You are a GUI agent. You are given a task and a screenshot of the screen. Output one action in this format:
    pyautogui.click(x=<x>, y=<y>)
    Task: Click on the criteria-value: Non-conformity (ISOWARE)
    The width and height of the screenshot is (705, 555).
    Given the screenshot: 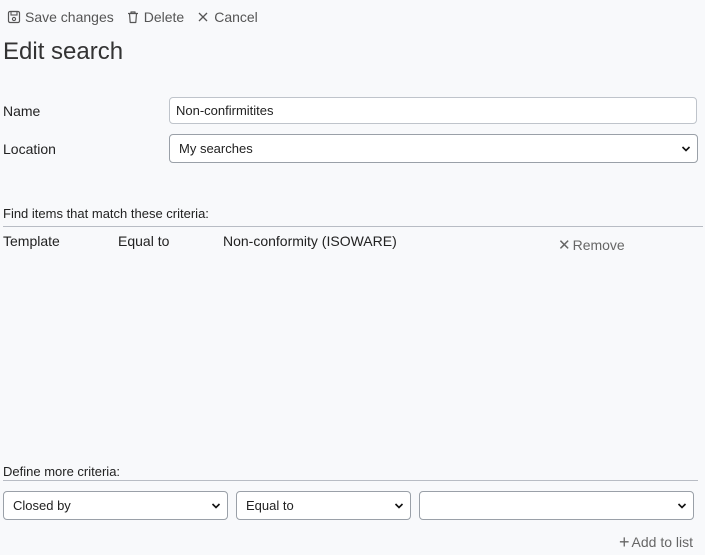 What is the action you would take?
    pyautogui.click(x=310, y=241)
    